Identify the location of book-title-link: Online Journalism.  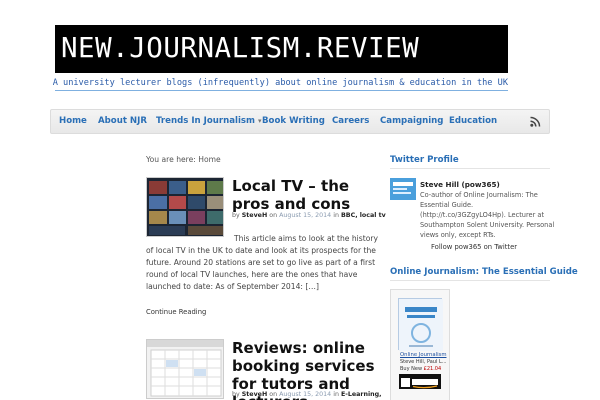
(423, 355).